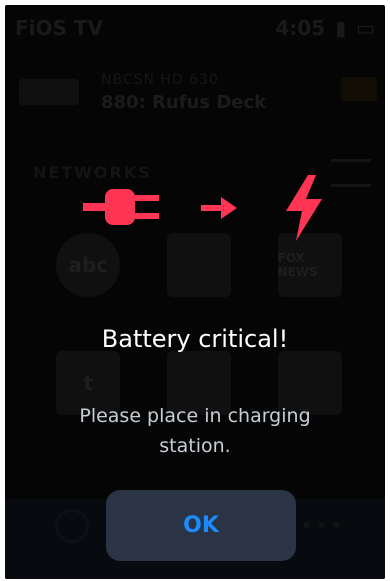 This screenshot has width=390, height=581. Describe the element at coordinates (201, 525) in the screenshot. I see `ok-button: OK` at that location.